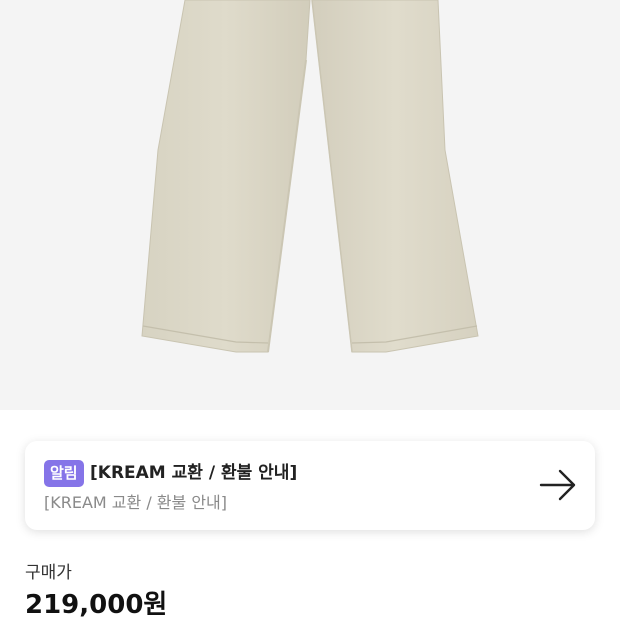 This screenshot has height=620, width=620. What do you see at coordinates (136, 502) in the screenshot?
I see `notice-subtitle: [KREAM 교환 / 환불 안내]` at bounding box center [136, 502].